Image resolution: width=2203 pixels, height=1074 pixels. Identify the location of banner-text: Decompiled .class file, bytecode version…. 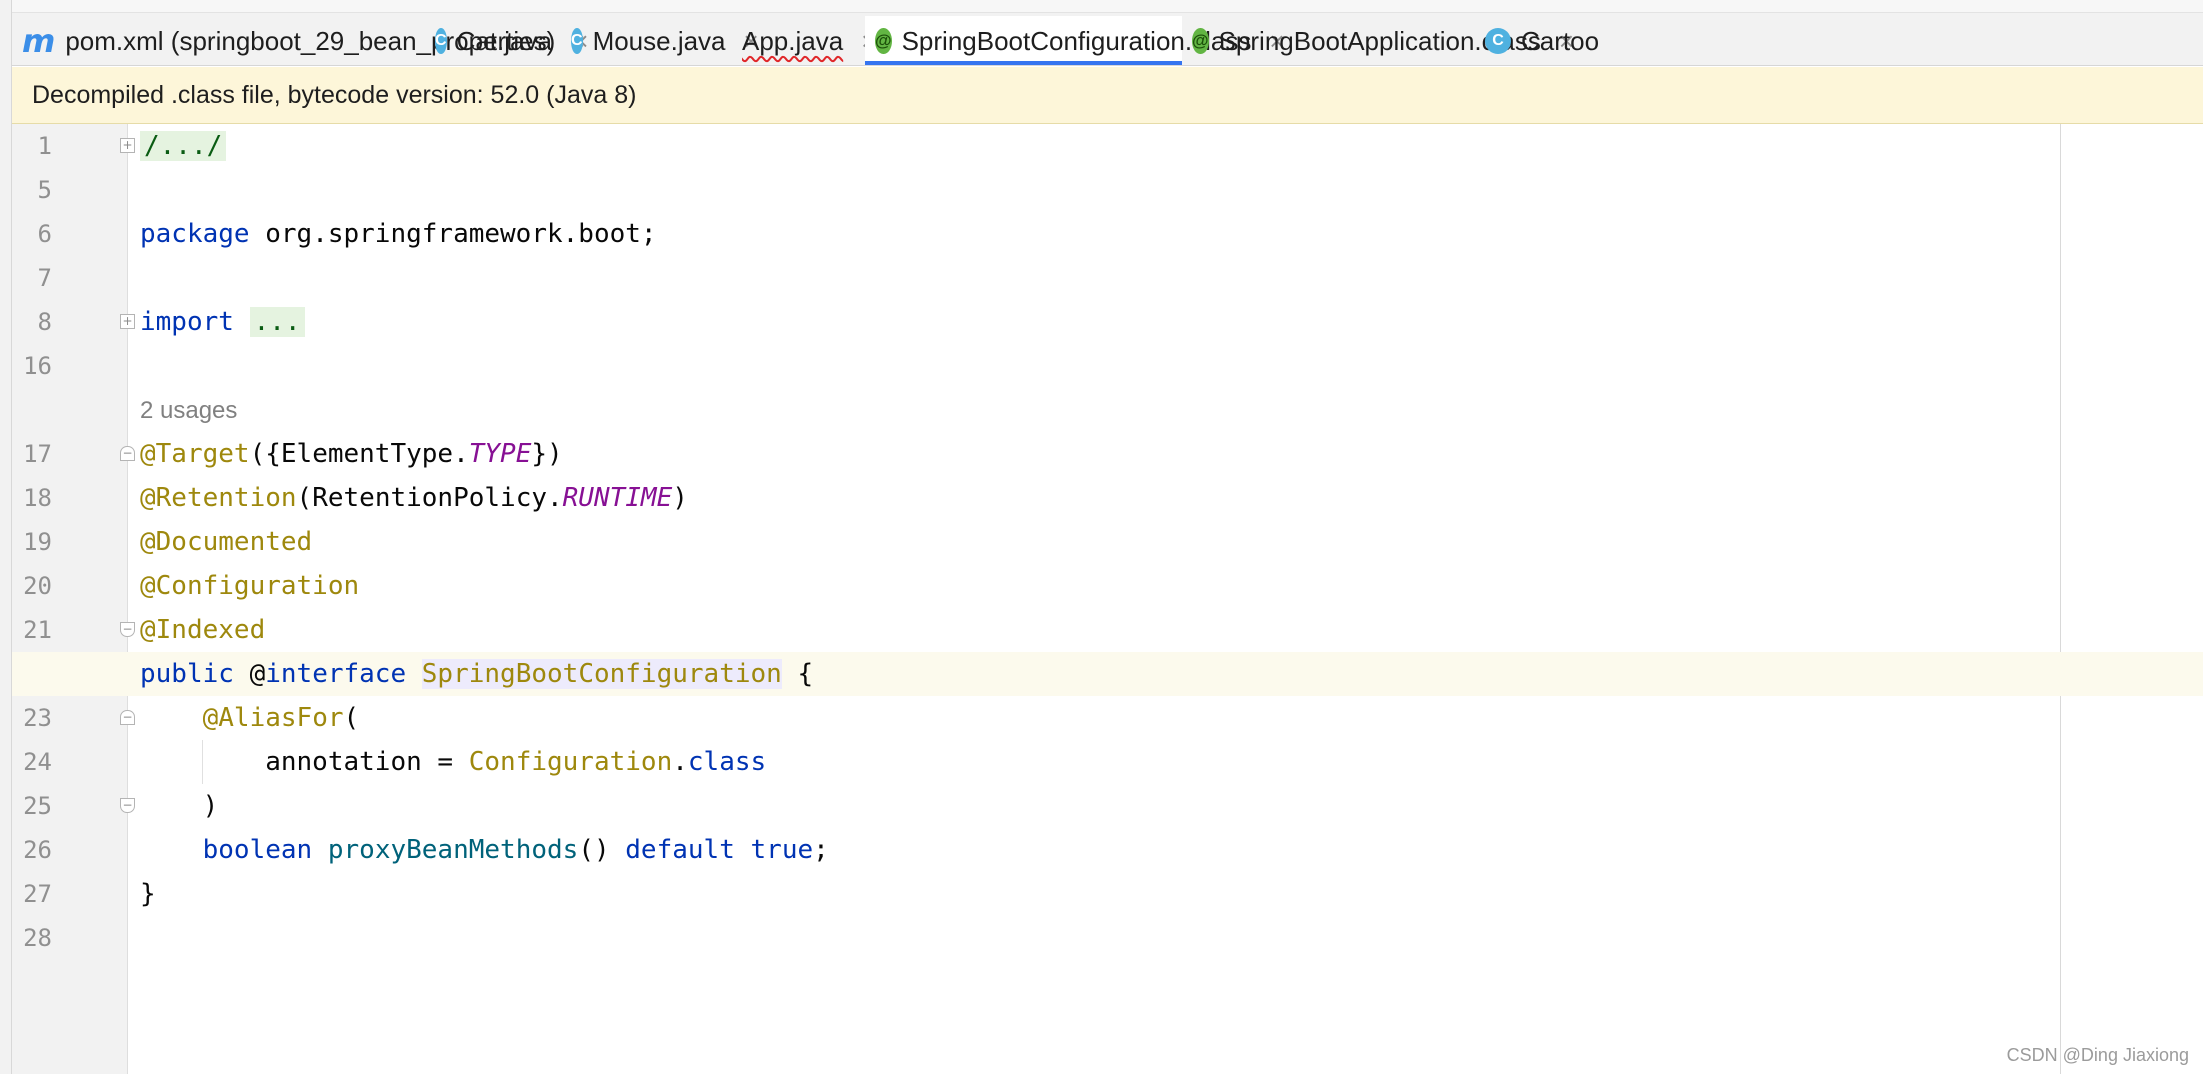
(334, 94).